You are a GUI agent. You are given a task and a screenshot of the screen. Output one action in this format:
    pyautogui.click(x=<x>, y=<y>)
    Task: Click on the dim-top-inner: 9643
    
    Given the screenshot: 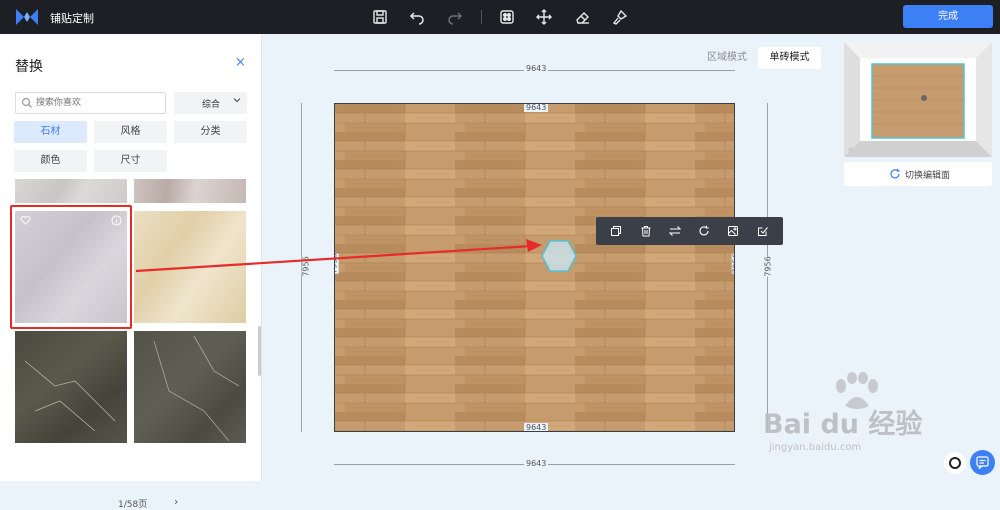 What is the action you would take?
    pyautogui.click(x=536, y=107)
    